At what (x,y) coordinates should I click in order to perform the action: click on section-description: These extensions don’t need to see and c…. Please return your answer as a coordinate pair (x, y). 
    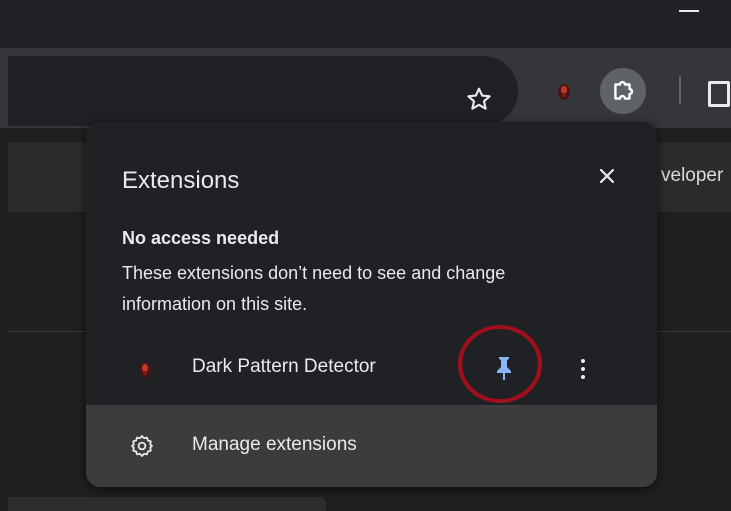
    Looking at the image, I should click on (314, 288).